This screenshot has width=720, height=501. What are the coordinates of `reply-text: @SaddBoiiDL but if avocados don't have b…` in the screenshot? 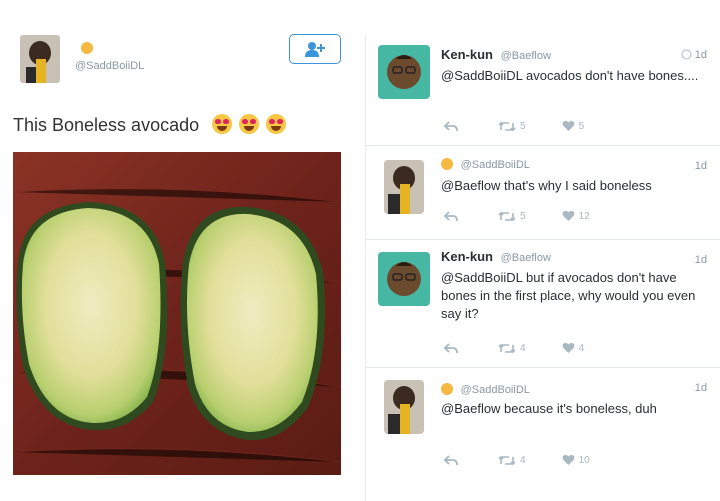 It's located at (568, 295).